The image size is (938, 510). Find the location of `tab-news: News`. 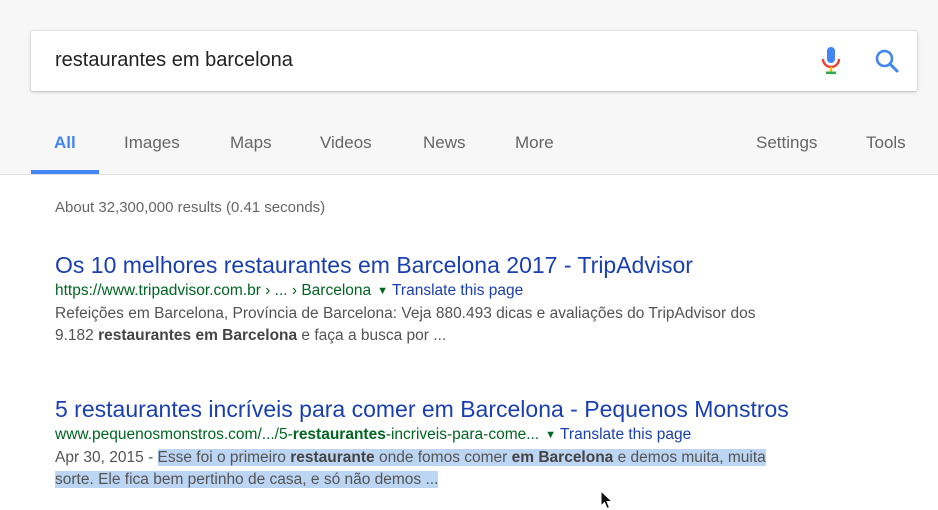

tab-news: News is located at coordinates (444, 143).